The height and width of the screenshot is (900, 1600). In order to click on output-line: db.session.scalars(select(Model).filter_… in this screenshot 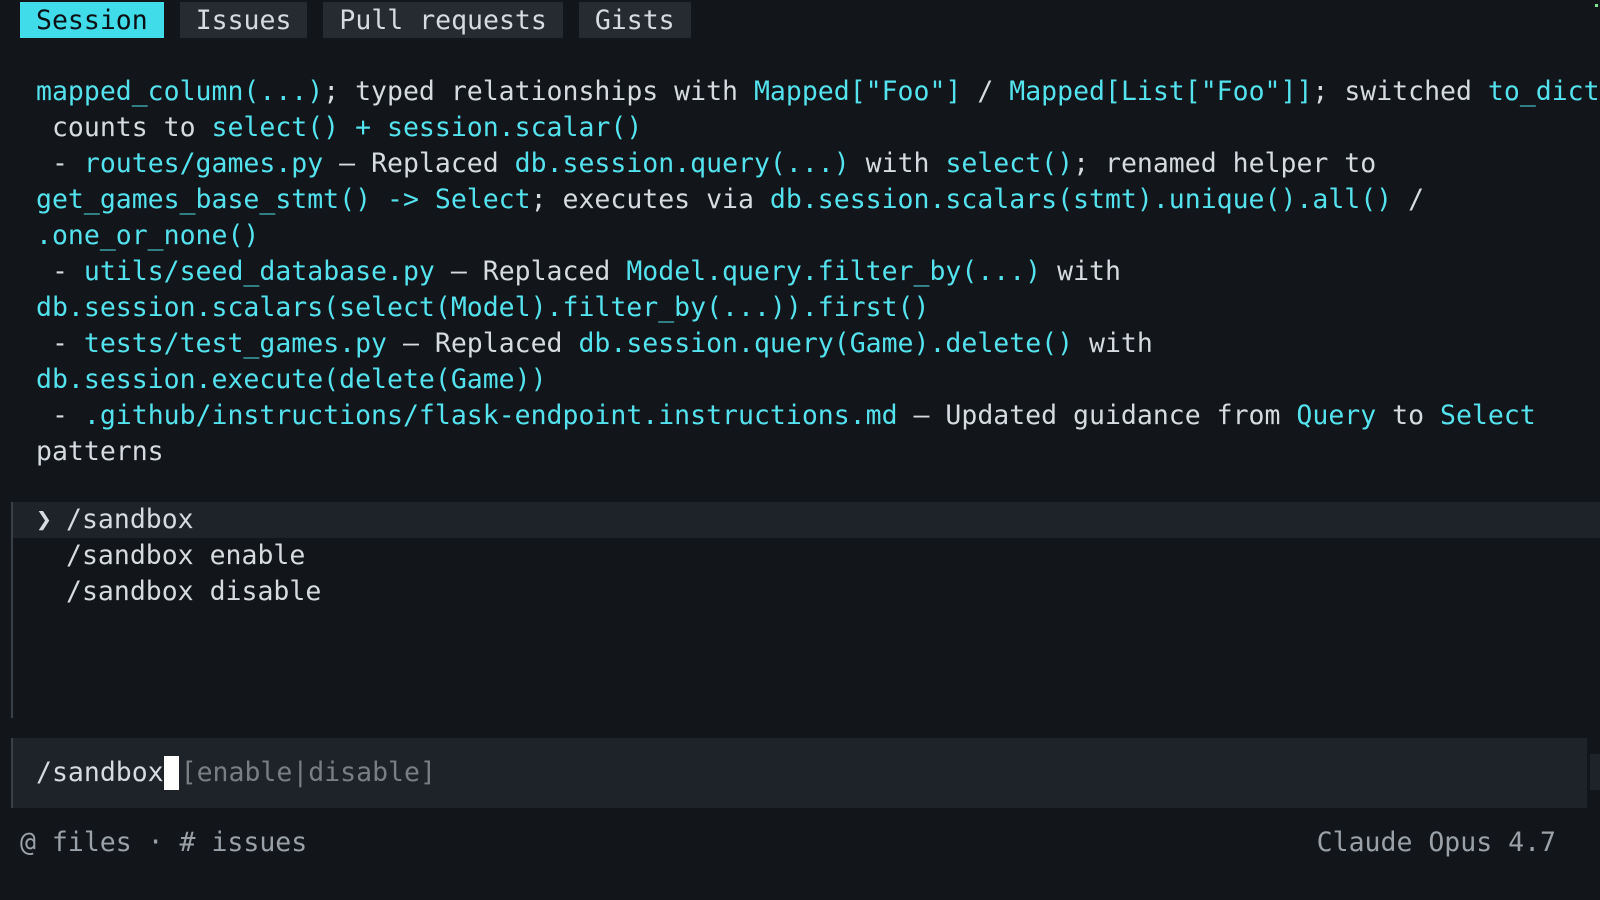, I will do `click(818, 308)`.